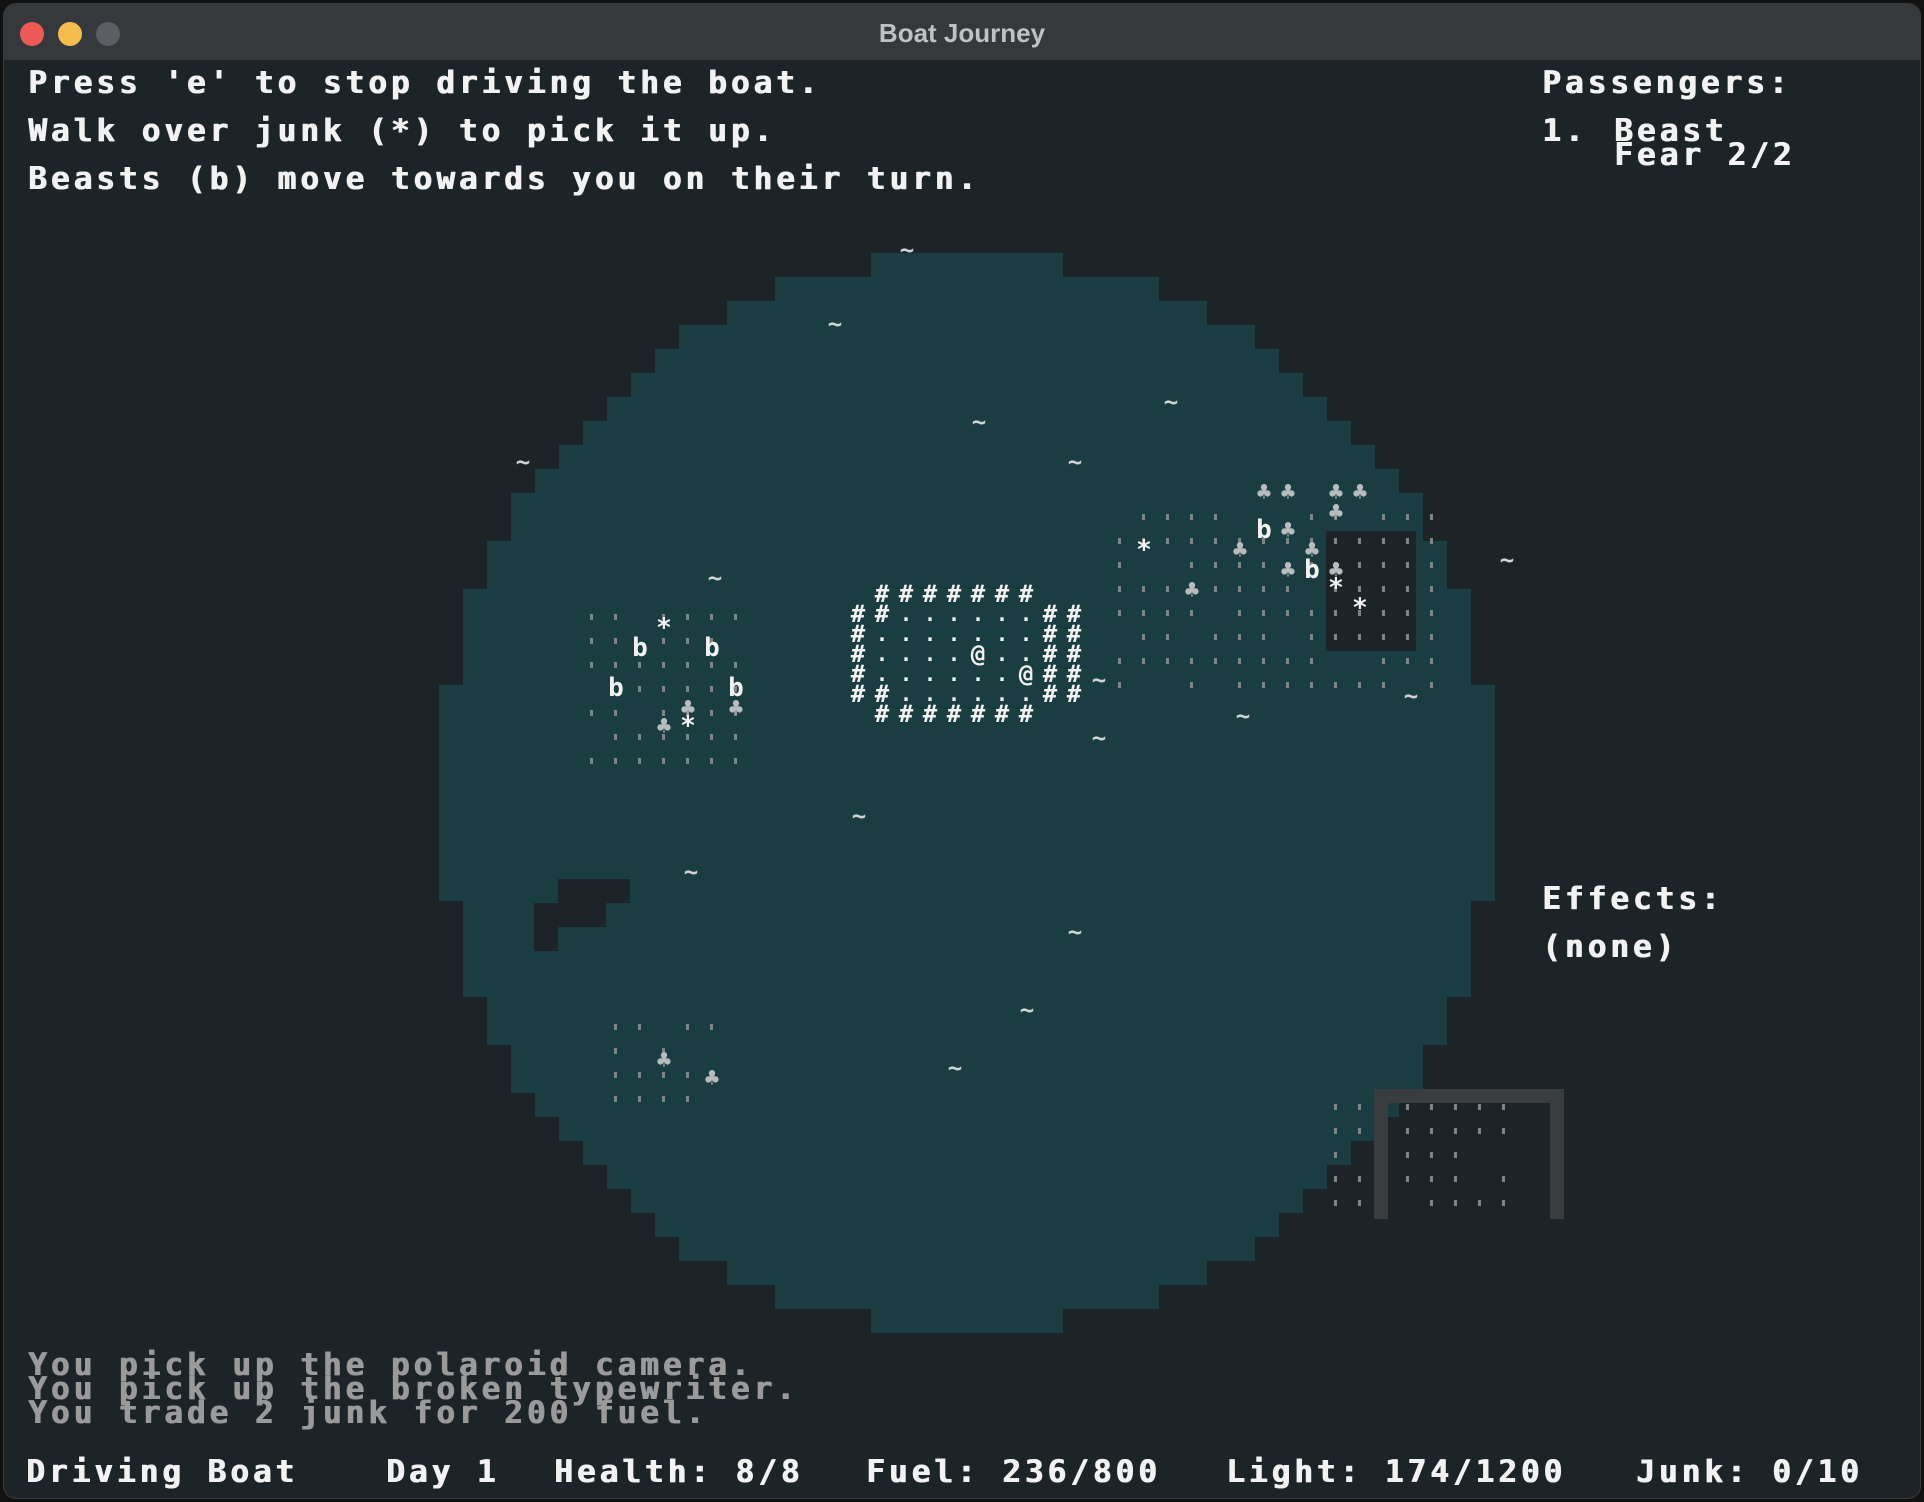  What do you see at coordinates (1381, 1154) in the screenshot?
I see `building-wall` at bounding box center [1381, 1154].